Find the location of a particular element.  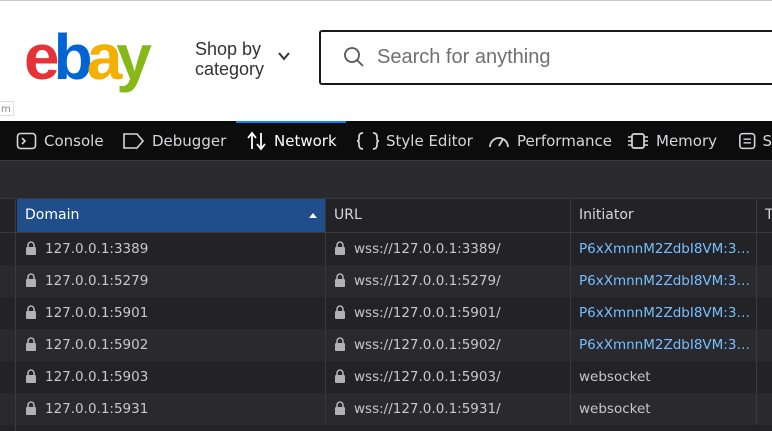

tab-style-editor: Style Editor is located at coordinates (416, 141).